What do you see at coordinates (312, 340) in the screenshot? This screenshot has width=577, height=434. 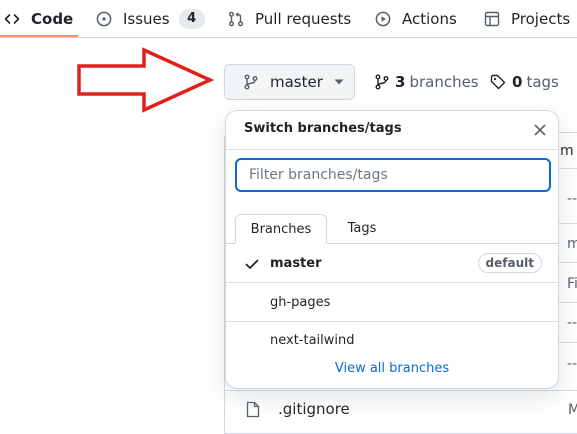 I see `branch-name: next-tailwind` at bounding box center [312, 340].